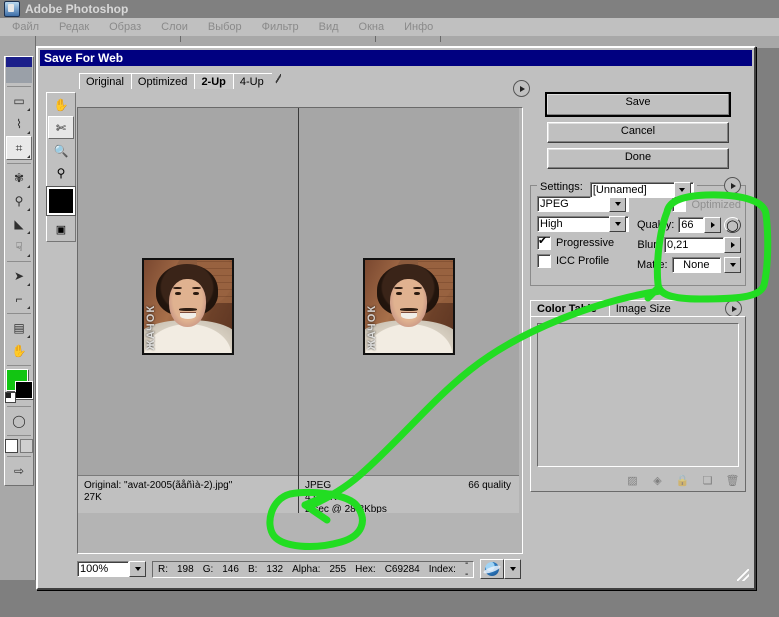  Describe the element at coordinates (111, 569) in the screenshot. I see `zoom-control: 100%` at that location.